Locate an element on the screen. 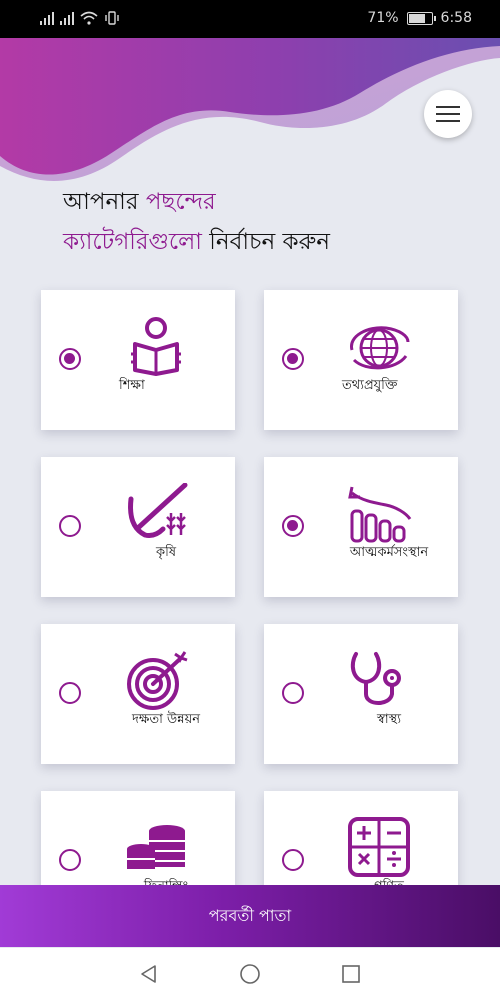 Image resolution: width=500 pixels, height=1000 pixels. category-label: কৃষি is located at coordinates (166, 552).